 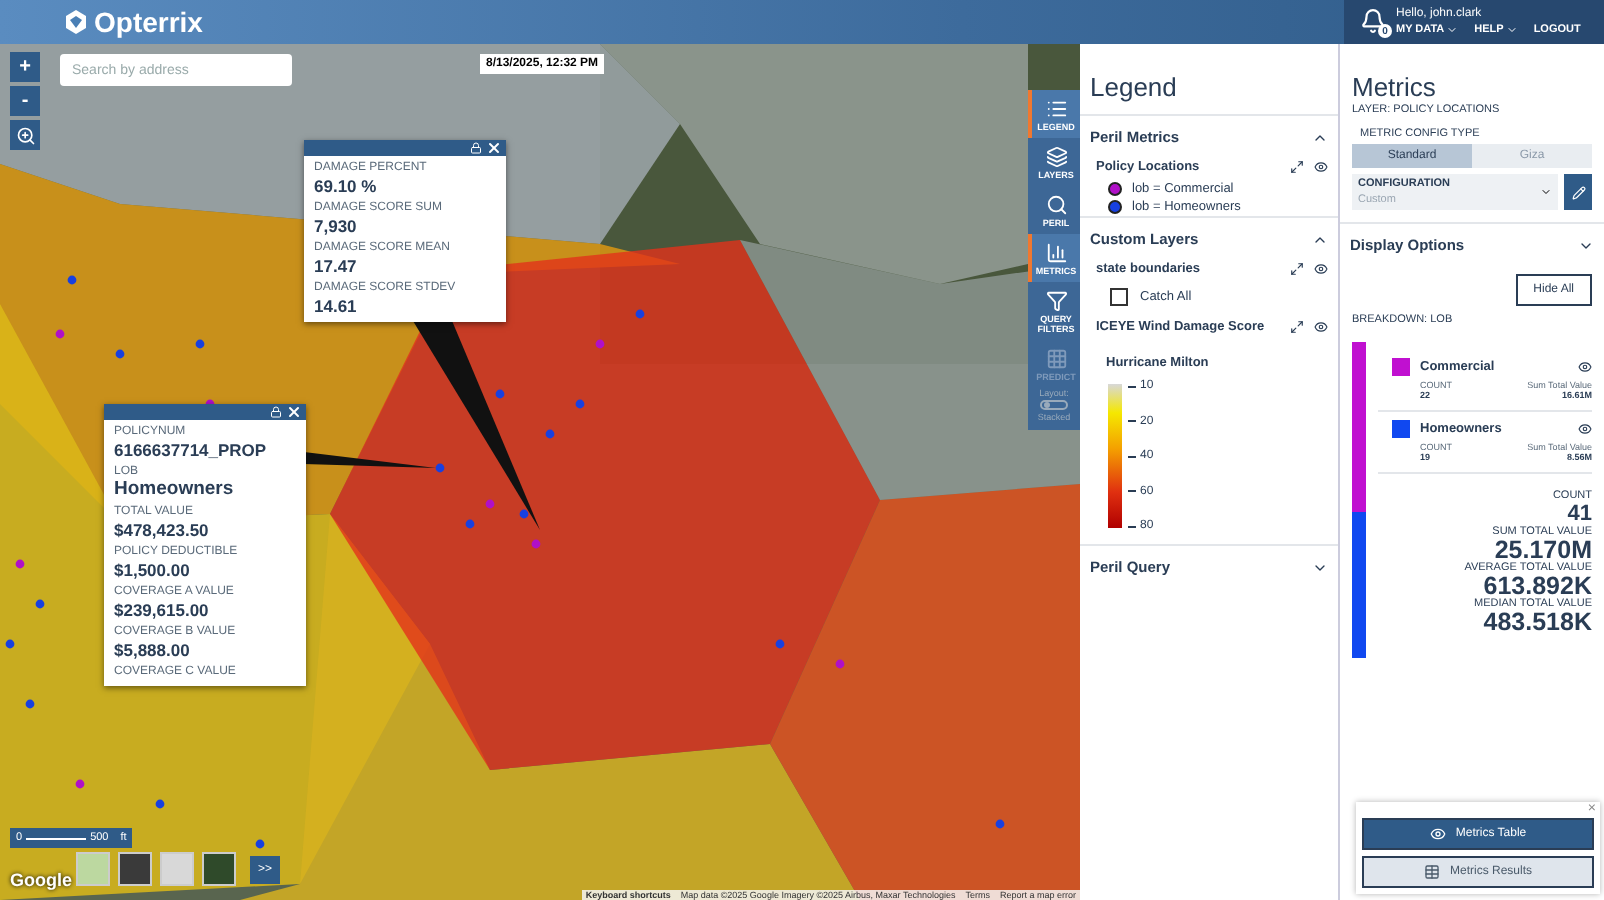 What do you see at coordinates (162, 610) in the screenshot?
I see `field-value: $239,615.00` at bounding box center [162, 610].